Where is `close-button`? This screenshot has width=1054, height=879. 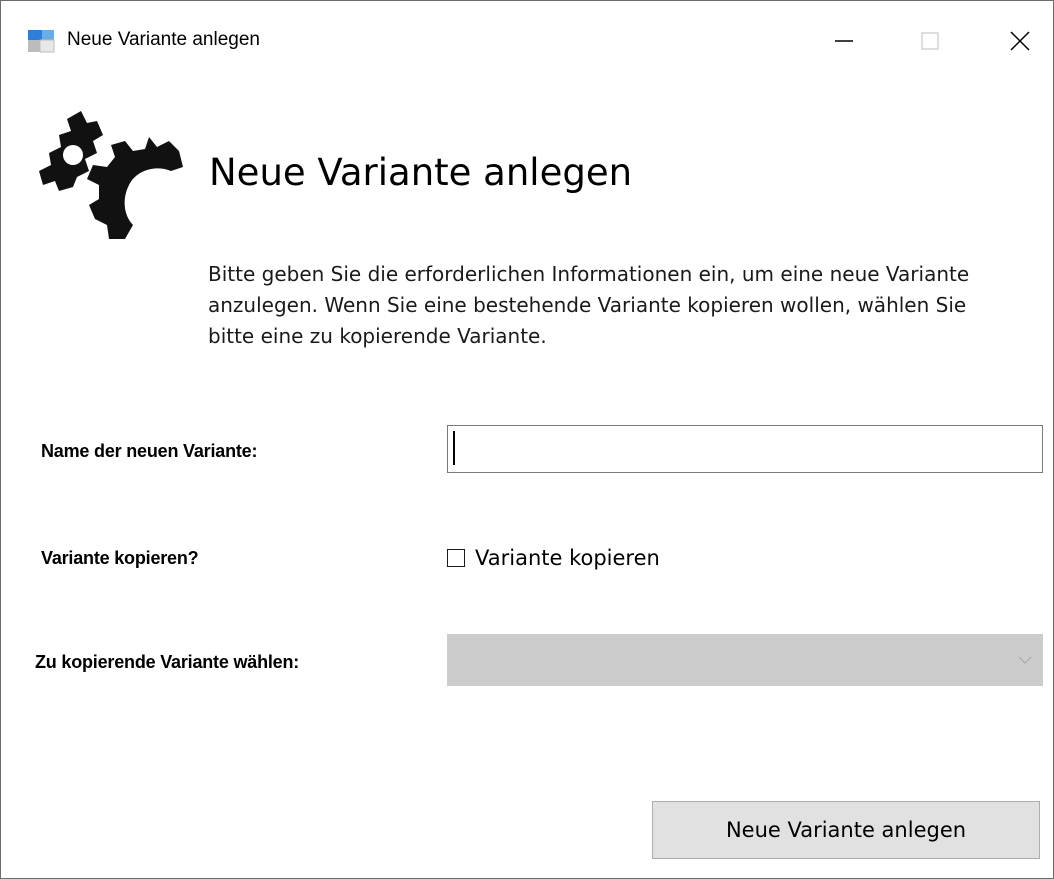 close-button is located at coordinates (1020, 41).